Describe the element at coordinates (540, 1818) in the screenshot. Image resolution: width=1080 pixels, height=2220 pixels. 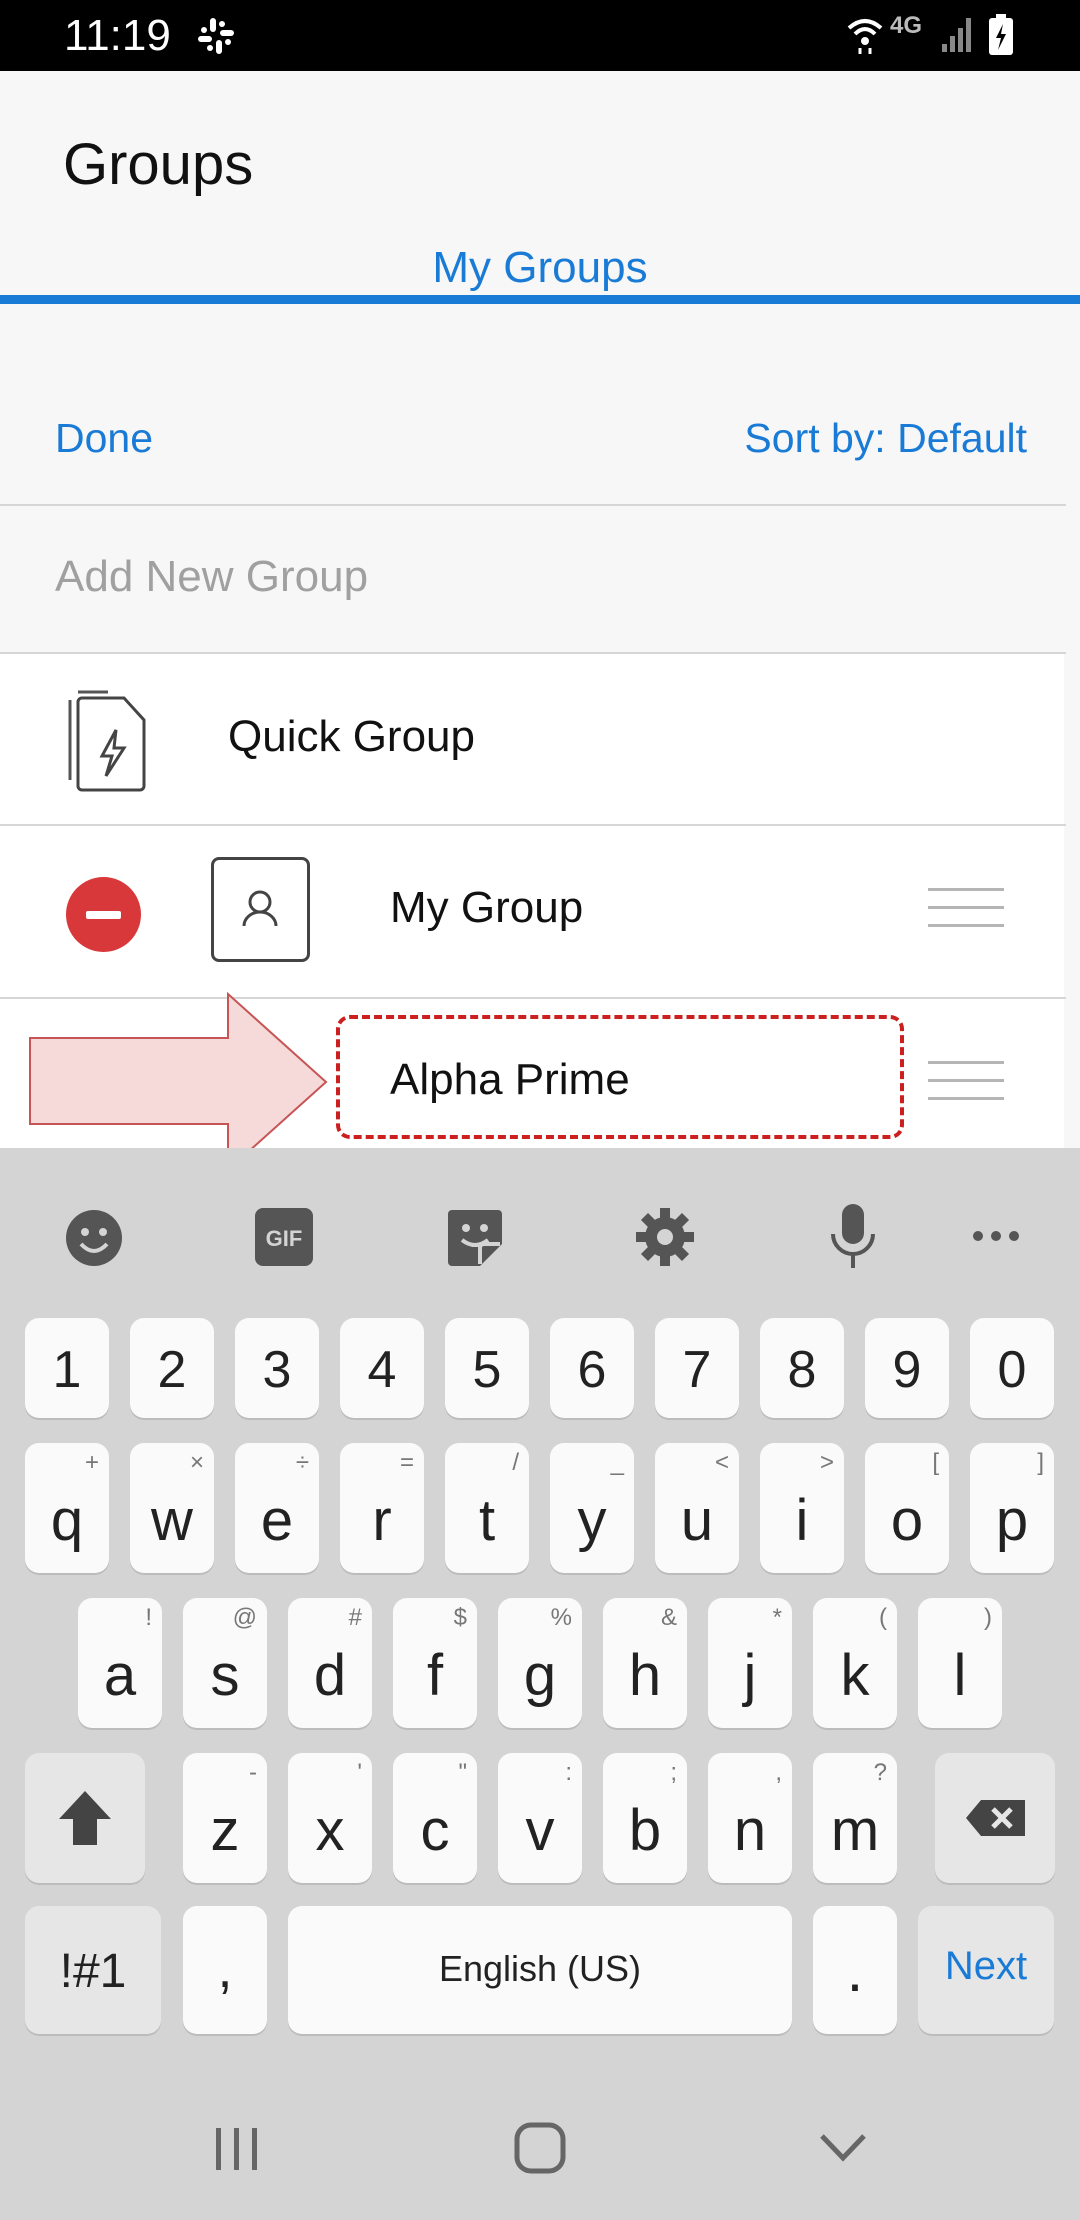
I see `key-v: :v` at that location.